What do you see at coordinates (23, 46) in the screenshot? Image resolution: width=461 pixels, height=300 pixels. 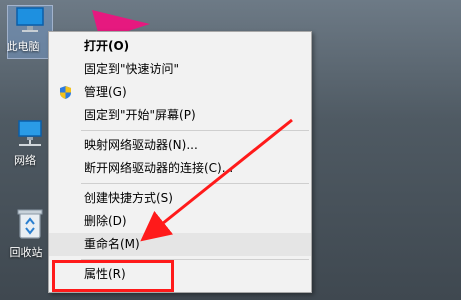 I see `desktop-icon-label: 此电脑` at bounding box center [23, 46].